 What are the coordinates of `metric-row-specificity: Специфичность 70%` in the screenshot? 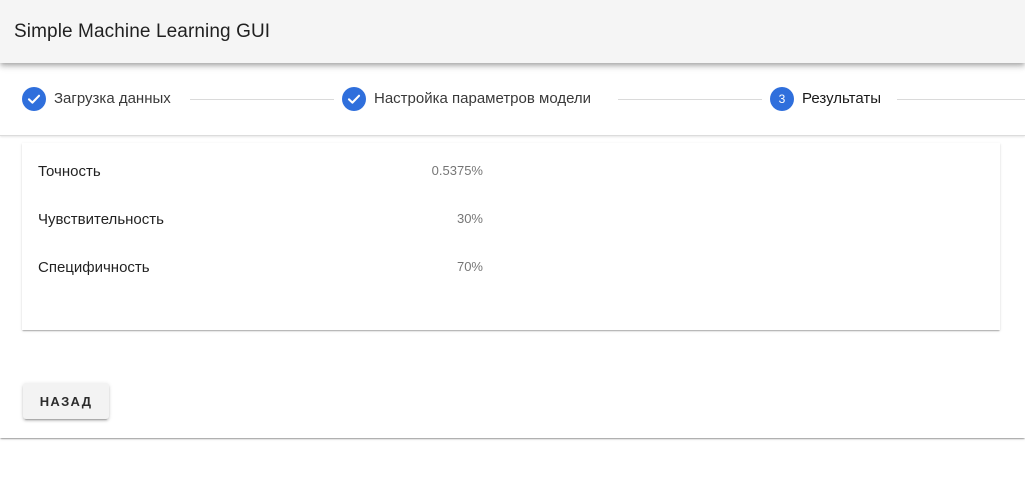 It's located at (511, 263).